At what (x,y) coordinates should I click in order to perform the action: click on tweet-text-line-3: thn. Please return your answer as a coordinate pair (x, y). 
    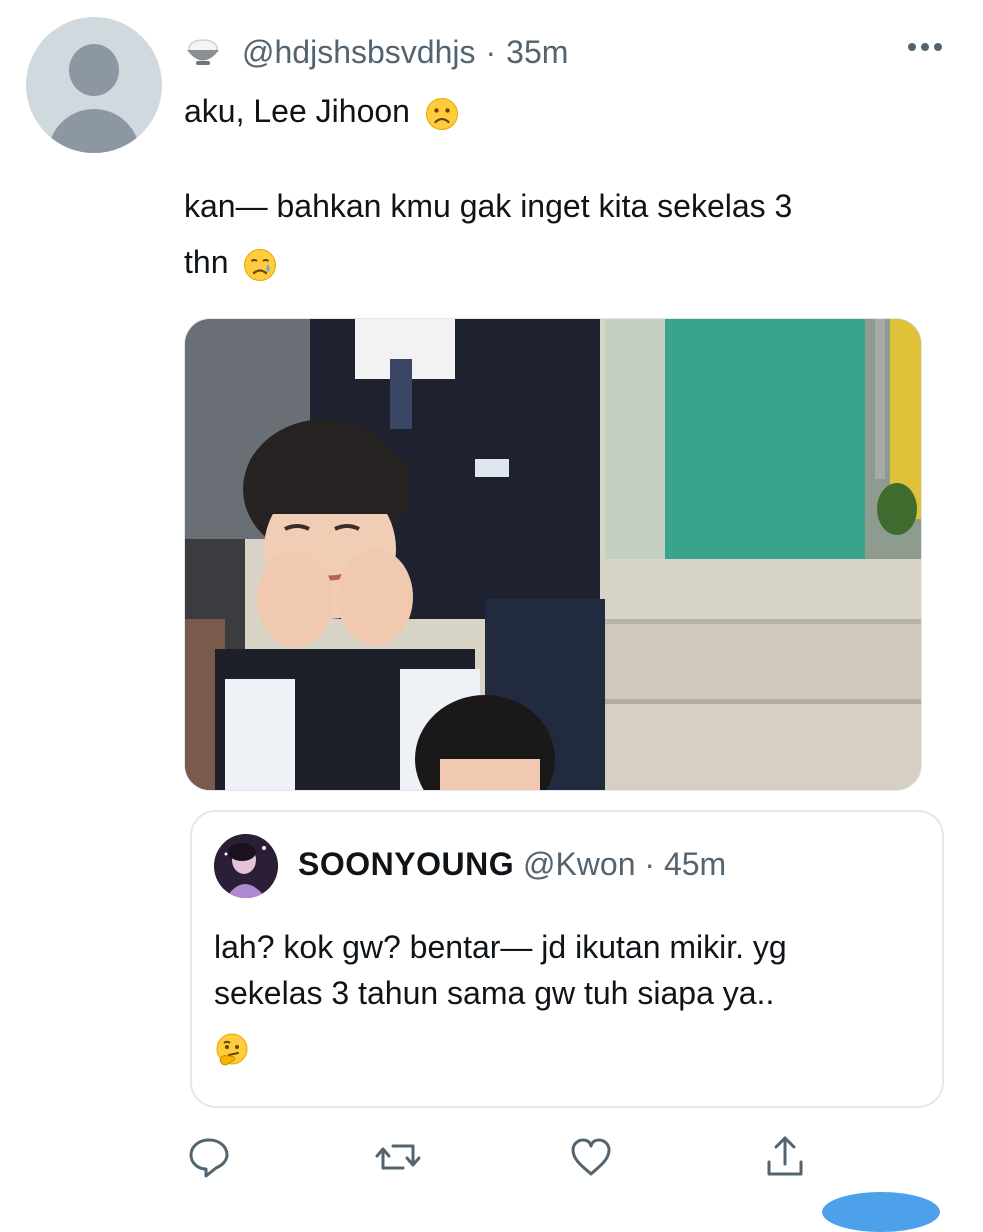
    Looking at the image, I should click on (230, 262).